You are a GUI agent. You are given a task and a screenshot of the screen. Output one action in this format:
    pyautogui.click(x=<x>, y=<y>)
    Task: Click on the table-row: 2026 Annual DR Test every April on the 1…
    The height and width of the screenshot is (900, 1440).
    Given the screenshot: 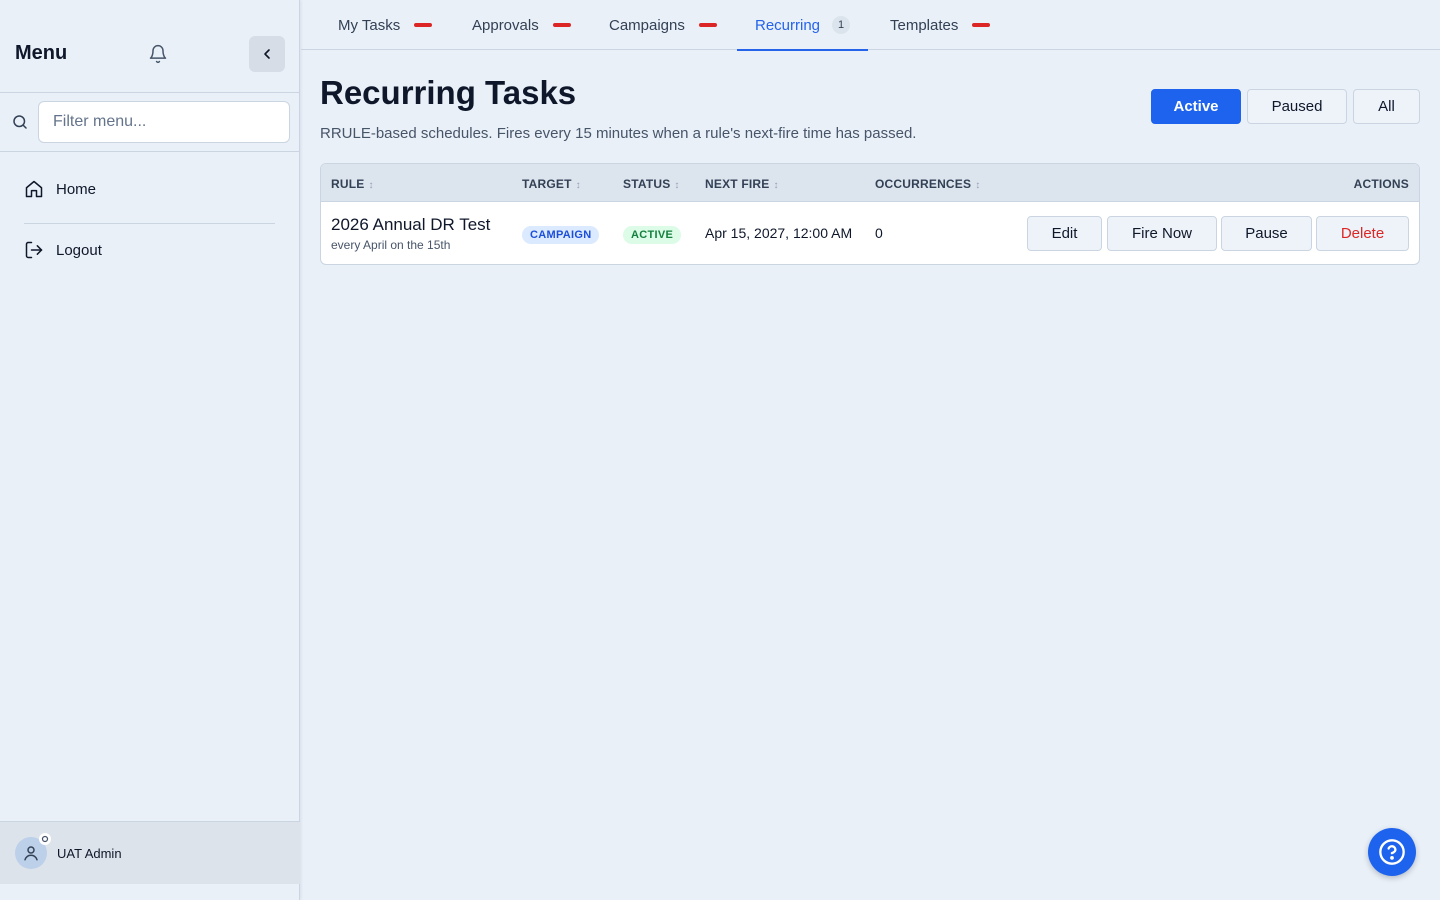 What is the action you would take?
    pyautogui.click(x=870, y=233)
    